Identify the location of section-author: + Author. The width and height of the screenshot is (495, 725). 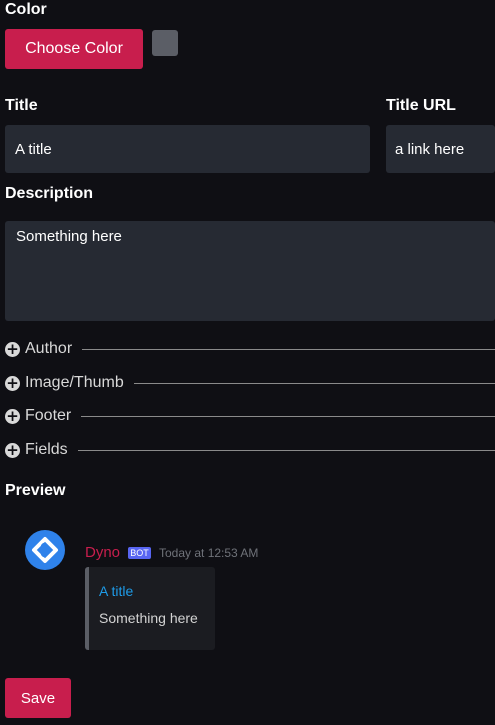
(250, 349).